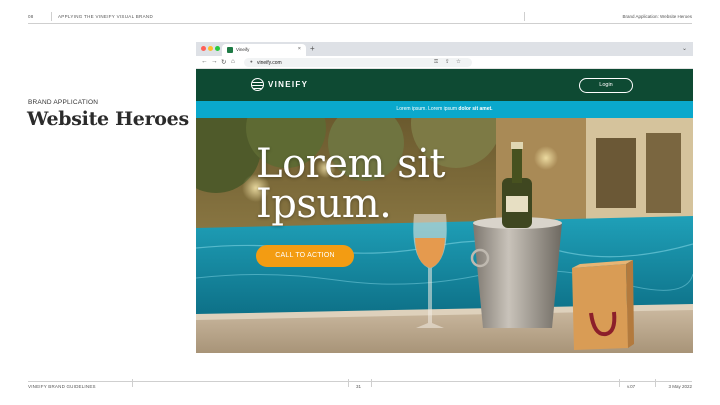 The width and height of the screenshot is (720, 405). I want to click on version-label: v.07, so click(631, 386).